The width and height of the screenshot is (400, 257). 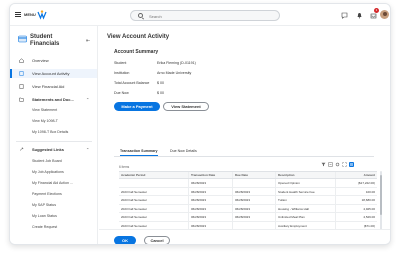 I want to click on sidebar-subitem-1098t-box-details: My 1098-T Box Details, so click(x=50, y=132).